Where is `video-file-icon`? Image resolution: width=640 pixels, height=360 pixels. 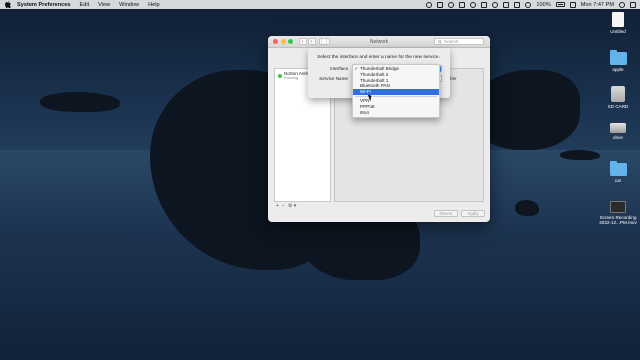 video-file-icon is located at coordinates (618, 207).